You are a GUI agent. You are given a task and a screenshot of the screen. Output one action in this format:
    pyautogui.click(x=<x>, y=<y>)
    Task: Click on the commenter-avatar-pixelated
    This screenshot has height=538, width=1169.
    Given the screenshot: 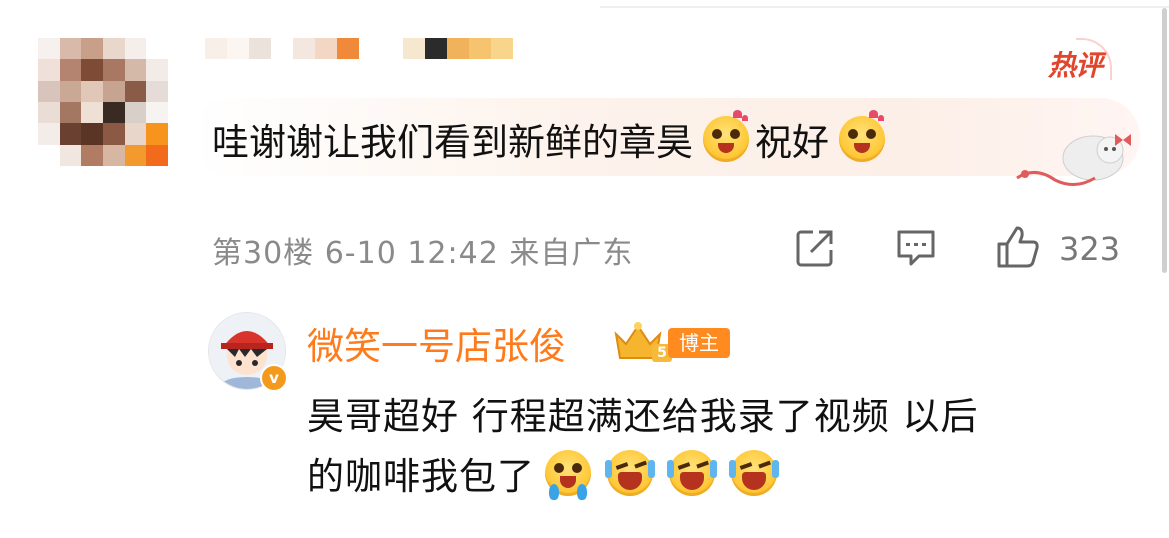 What is the action you would take?
    pyautogui.click(x=103, y=102)
    